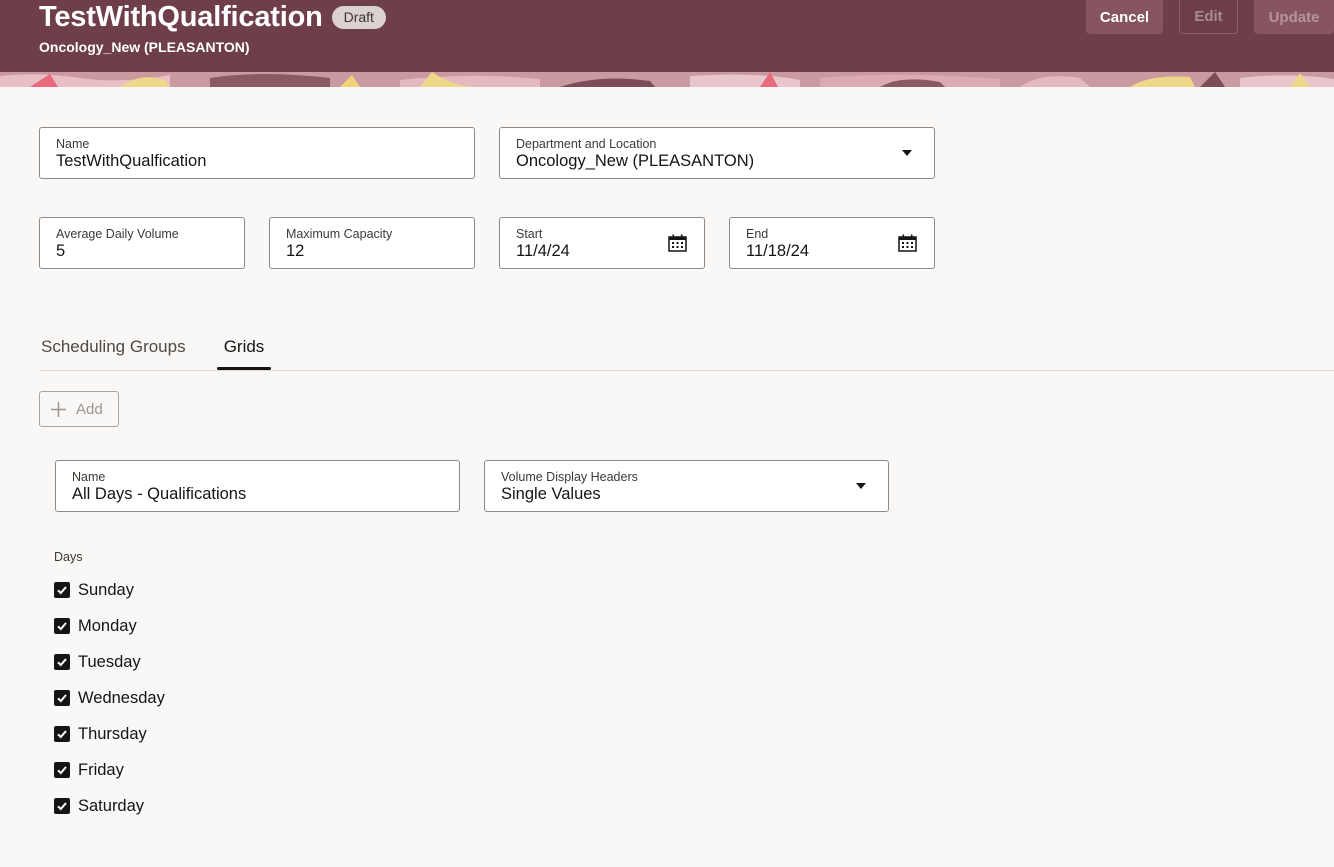 Image resolution: width=1334 pixels, height=867 pixels. I want to click on cancel-button: Cancel, so click(1124, 17).